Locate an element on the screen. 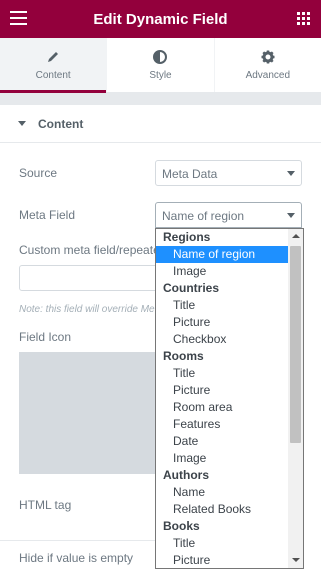  tab-label: Advanced is located at coordinates (268, 75).